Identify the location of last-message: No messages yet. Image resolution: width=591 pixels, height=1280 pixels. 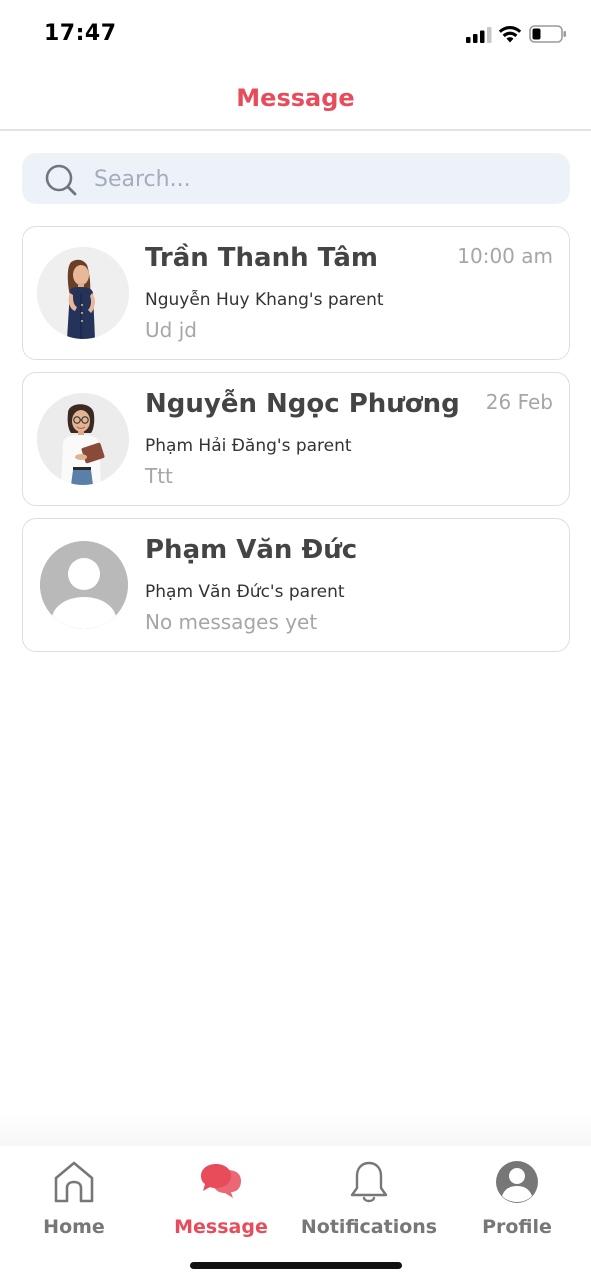
(231, 622).